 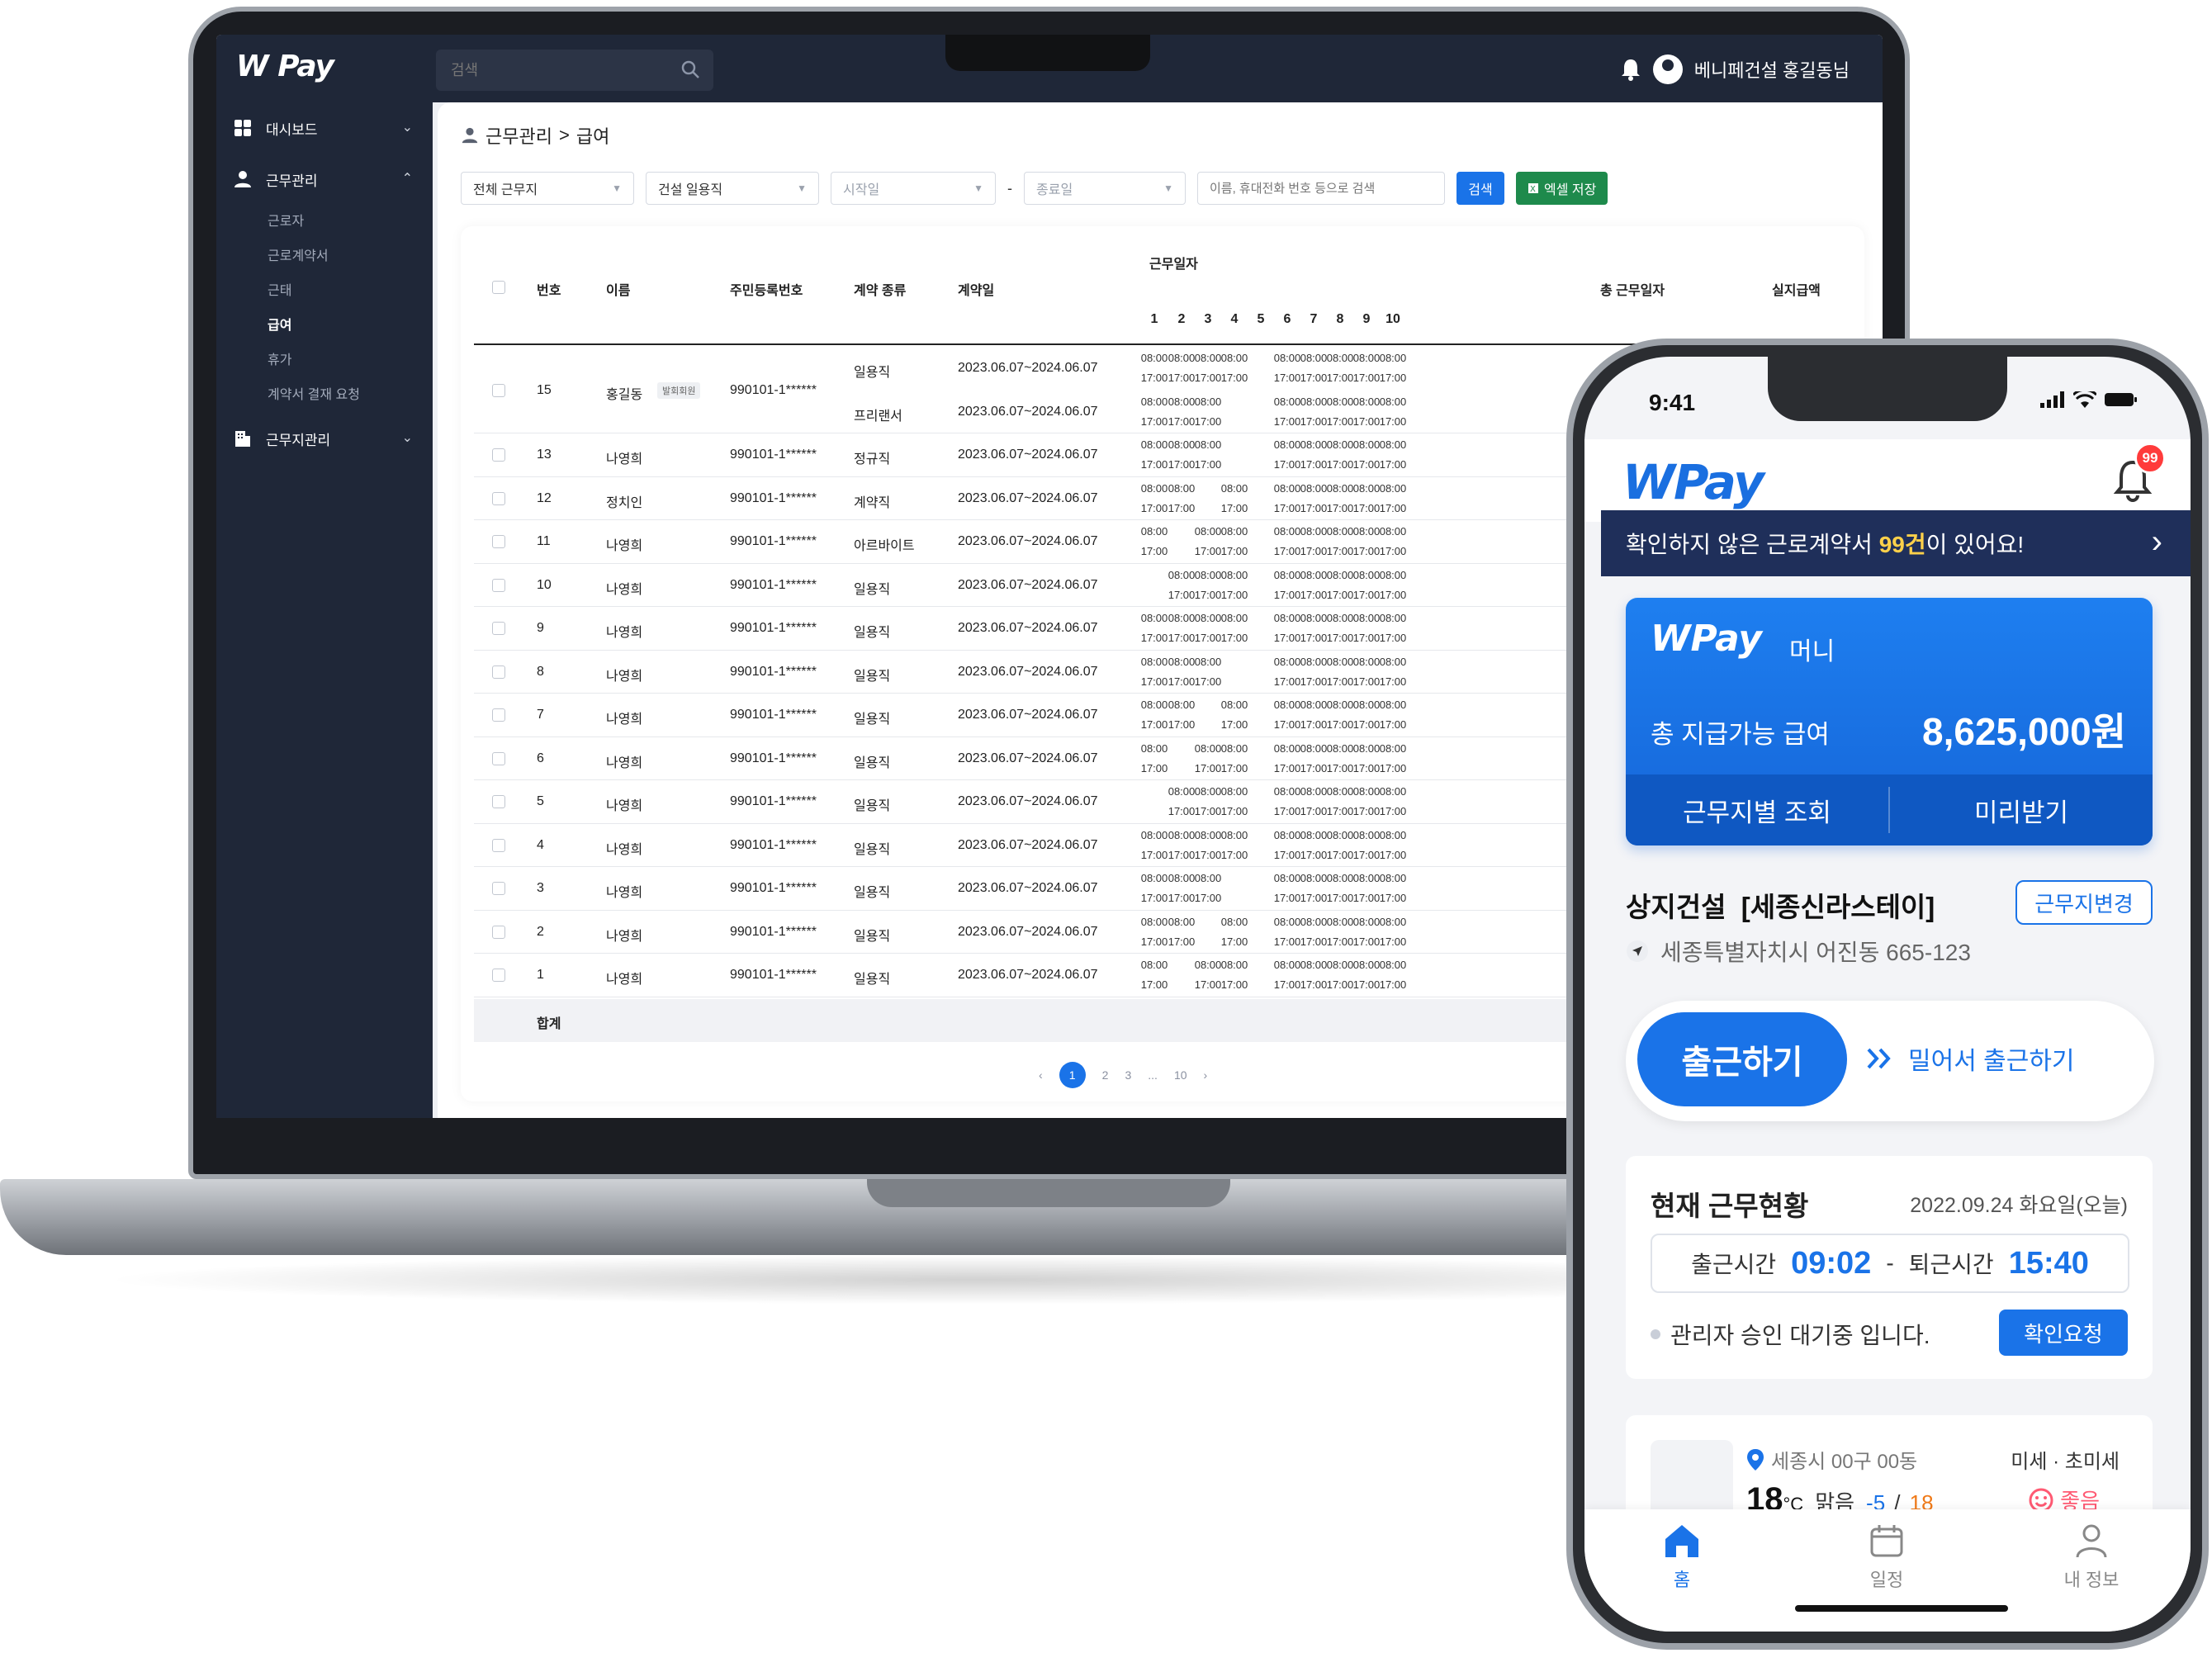 I want to click on advance-pay-button: 미리받기, so click(x=2021, y=810).